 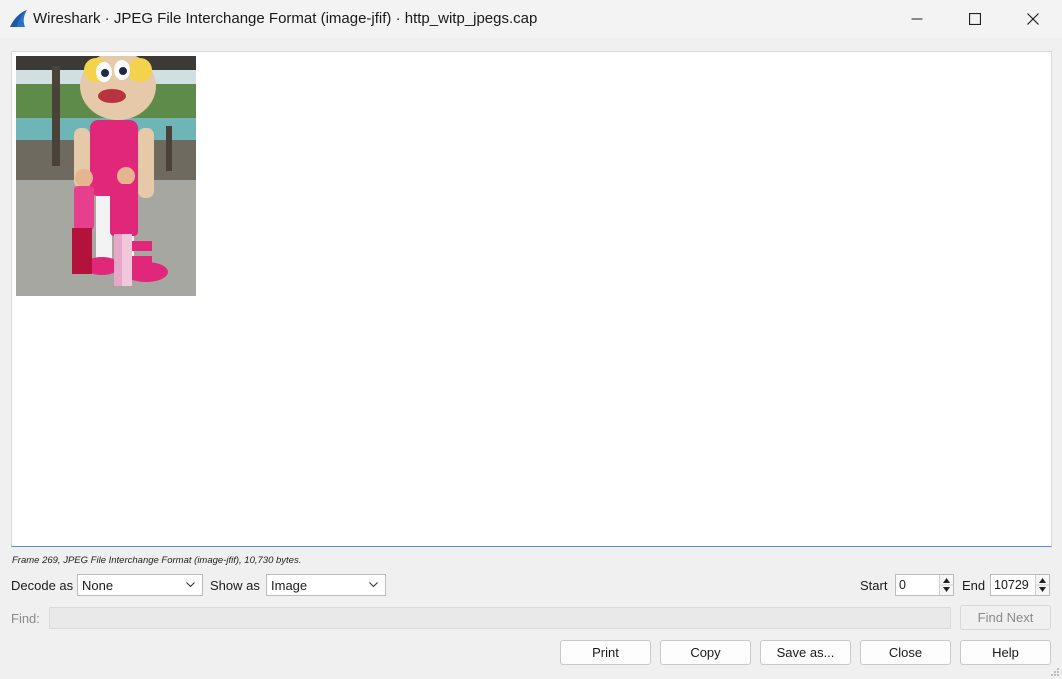 I want to click on end-spinbox: 10729, so click(x=1020, y=585).